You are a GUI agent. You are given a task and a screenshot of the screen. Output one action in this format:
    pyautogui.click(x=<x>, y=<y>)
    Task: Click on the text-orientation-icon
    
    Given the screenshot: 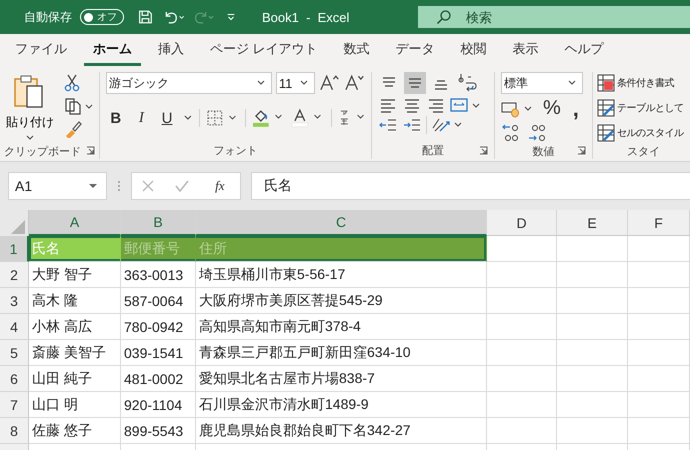 What is the action you would take?
    pyautogui.click(x=447, y=125)
    